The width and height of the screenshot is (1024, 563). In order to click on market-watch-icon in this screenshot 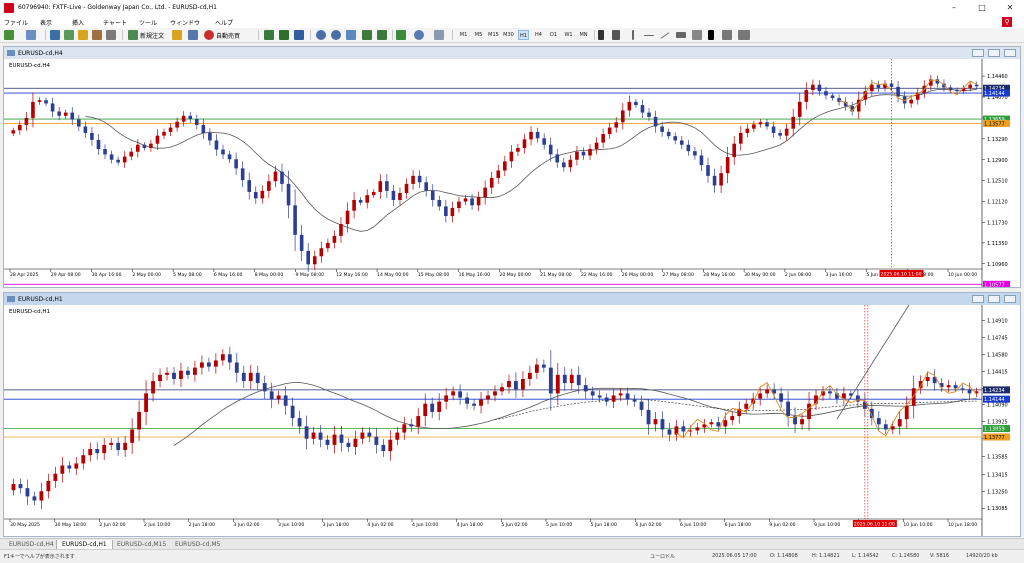, I will do `click(55, 35)`.